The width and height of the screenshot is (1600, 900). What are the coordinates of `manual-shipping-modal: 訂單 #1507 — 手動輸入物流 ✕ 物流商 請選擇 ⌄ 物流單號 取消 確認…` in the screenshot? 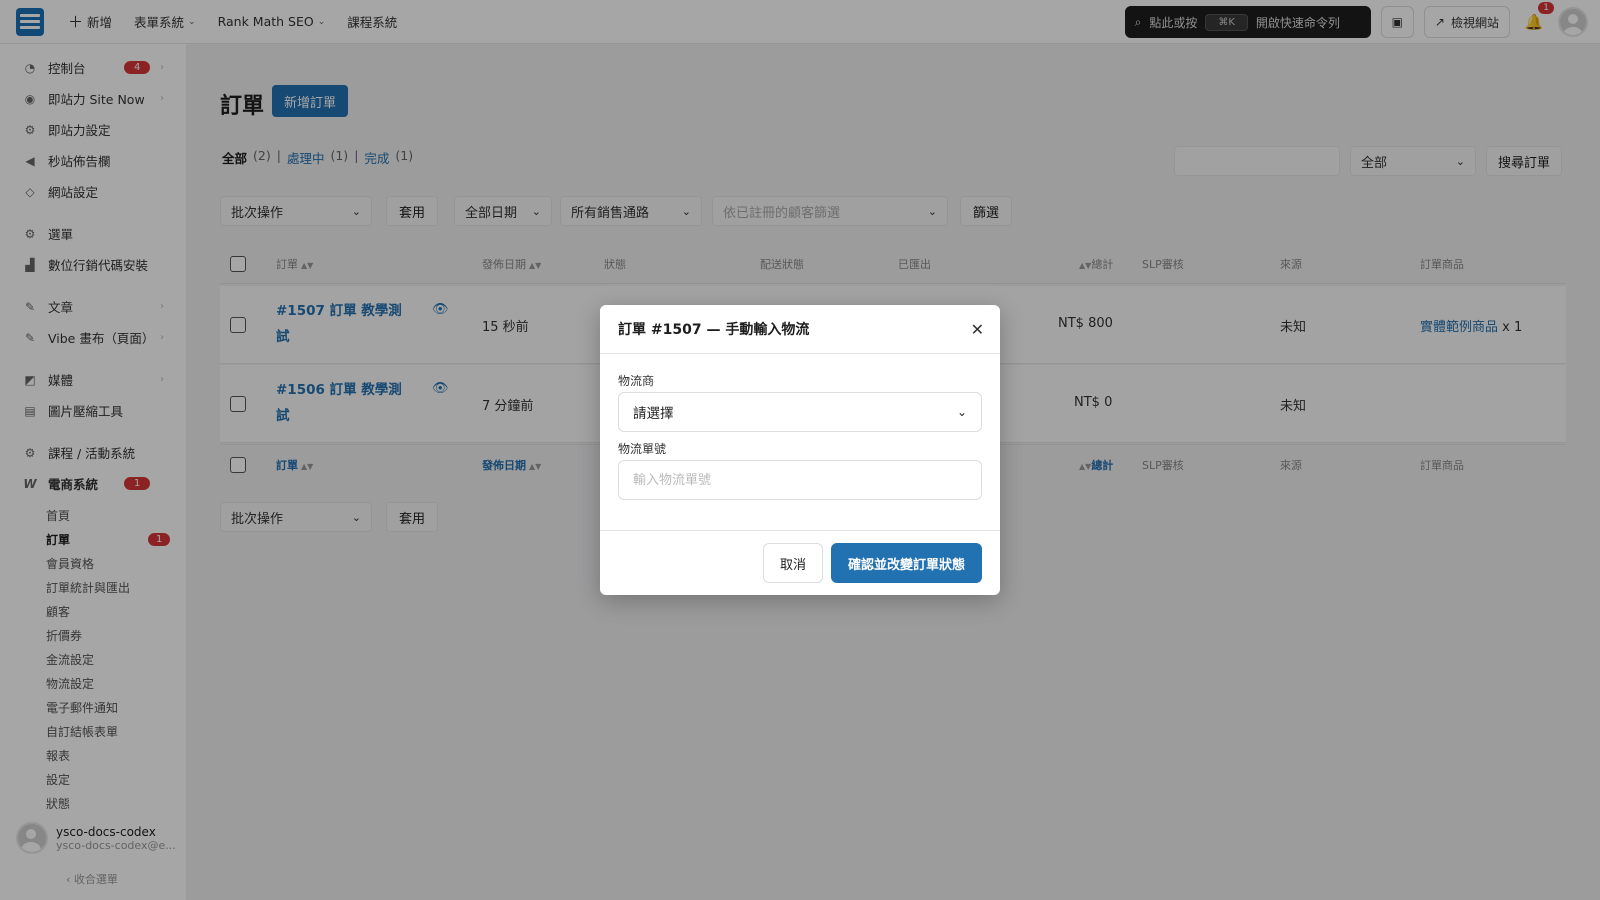 It's located at (800, 450).